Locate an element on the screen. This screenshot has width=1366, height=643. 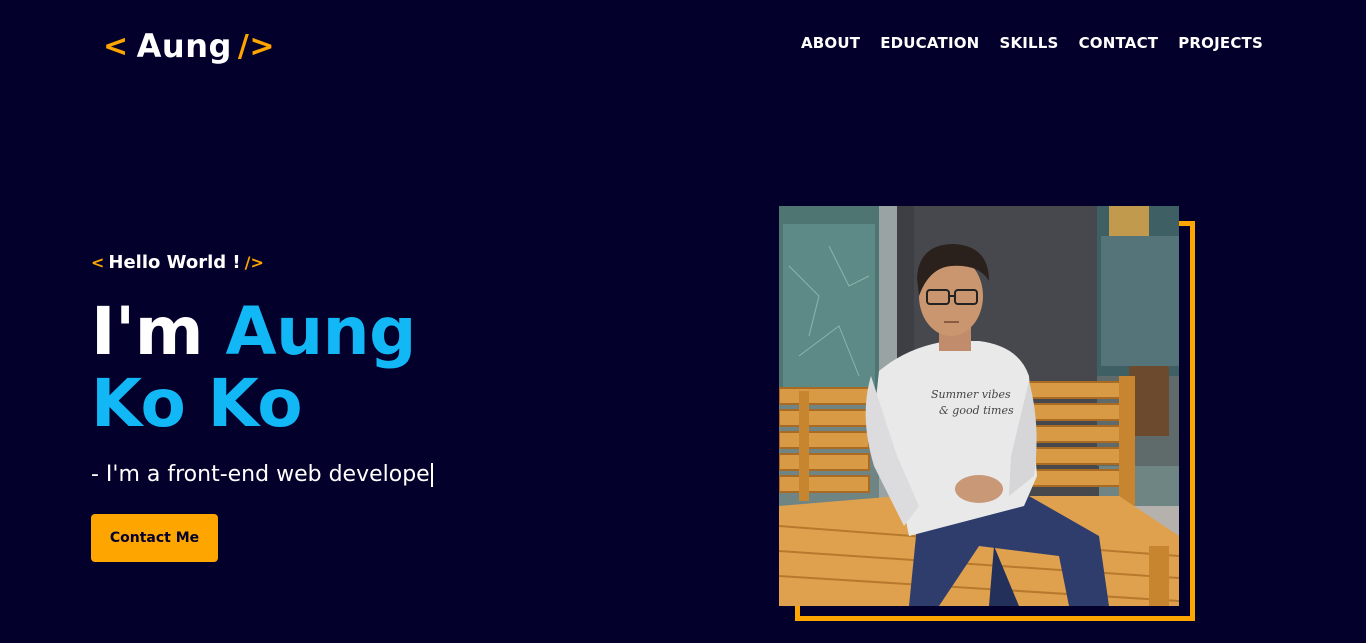
greeting-text: Hello World ! is located at coordinates (174, 262).